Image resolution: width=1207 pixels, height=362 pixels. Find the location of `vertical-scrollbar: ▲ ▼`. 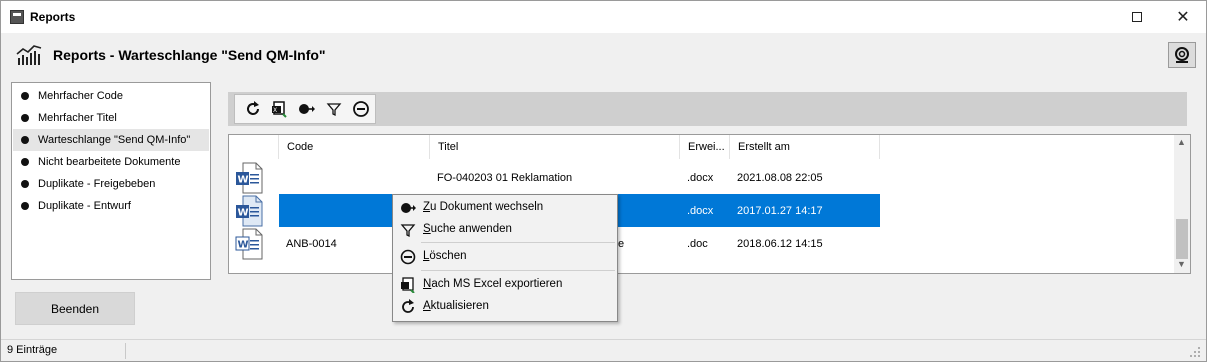

vertical-scrollbar: ▲ ▼ is located at coordinates (1182, 204).